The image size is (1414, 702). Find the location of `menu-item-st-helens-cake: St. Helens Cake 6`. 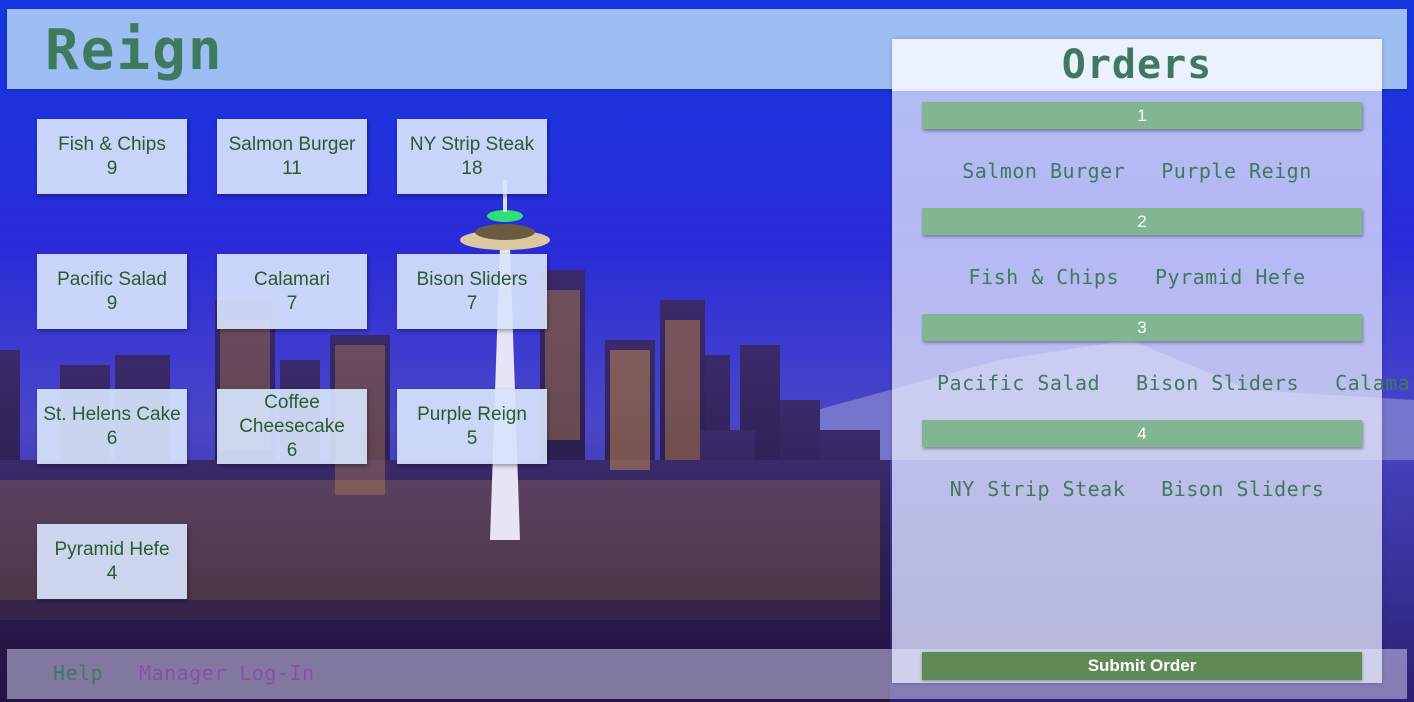

menu-item-st-helens-cake: St. Helens Cake 6 is located at coordinates (112, 426).